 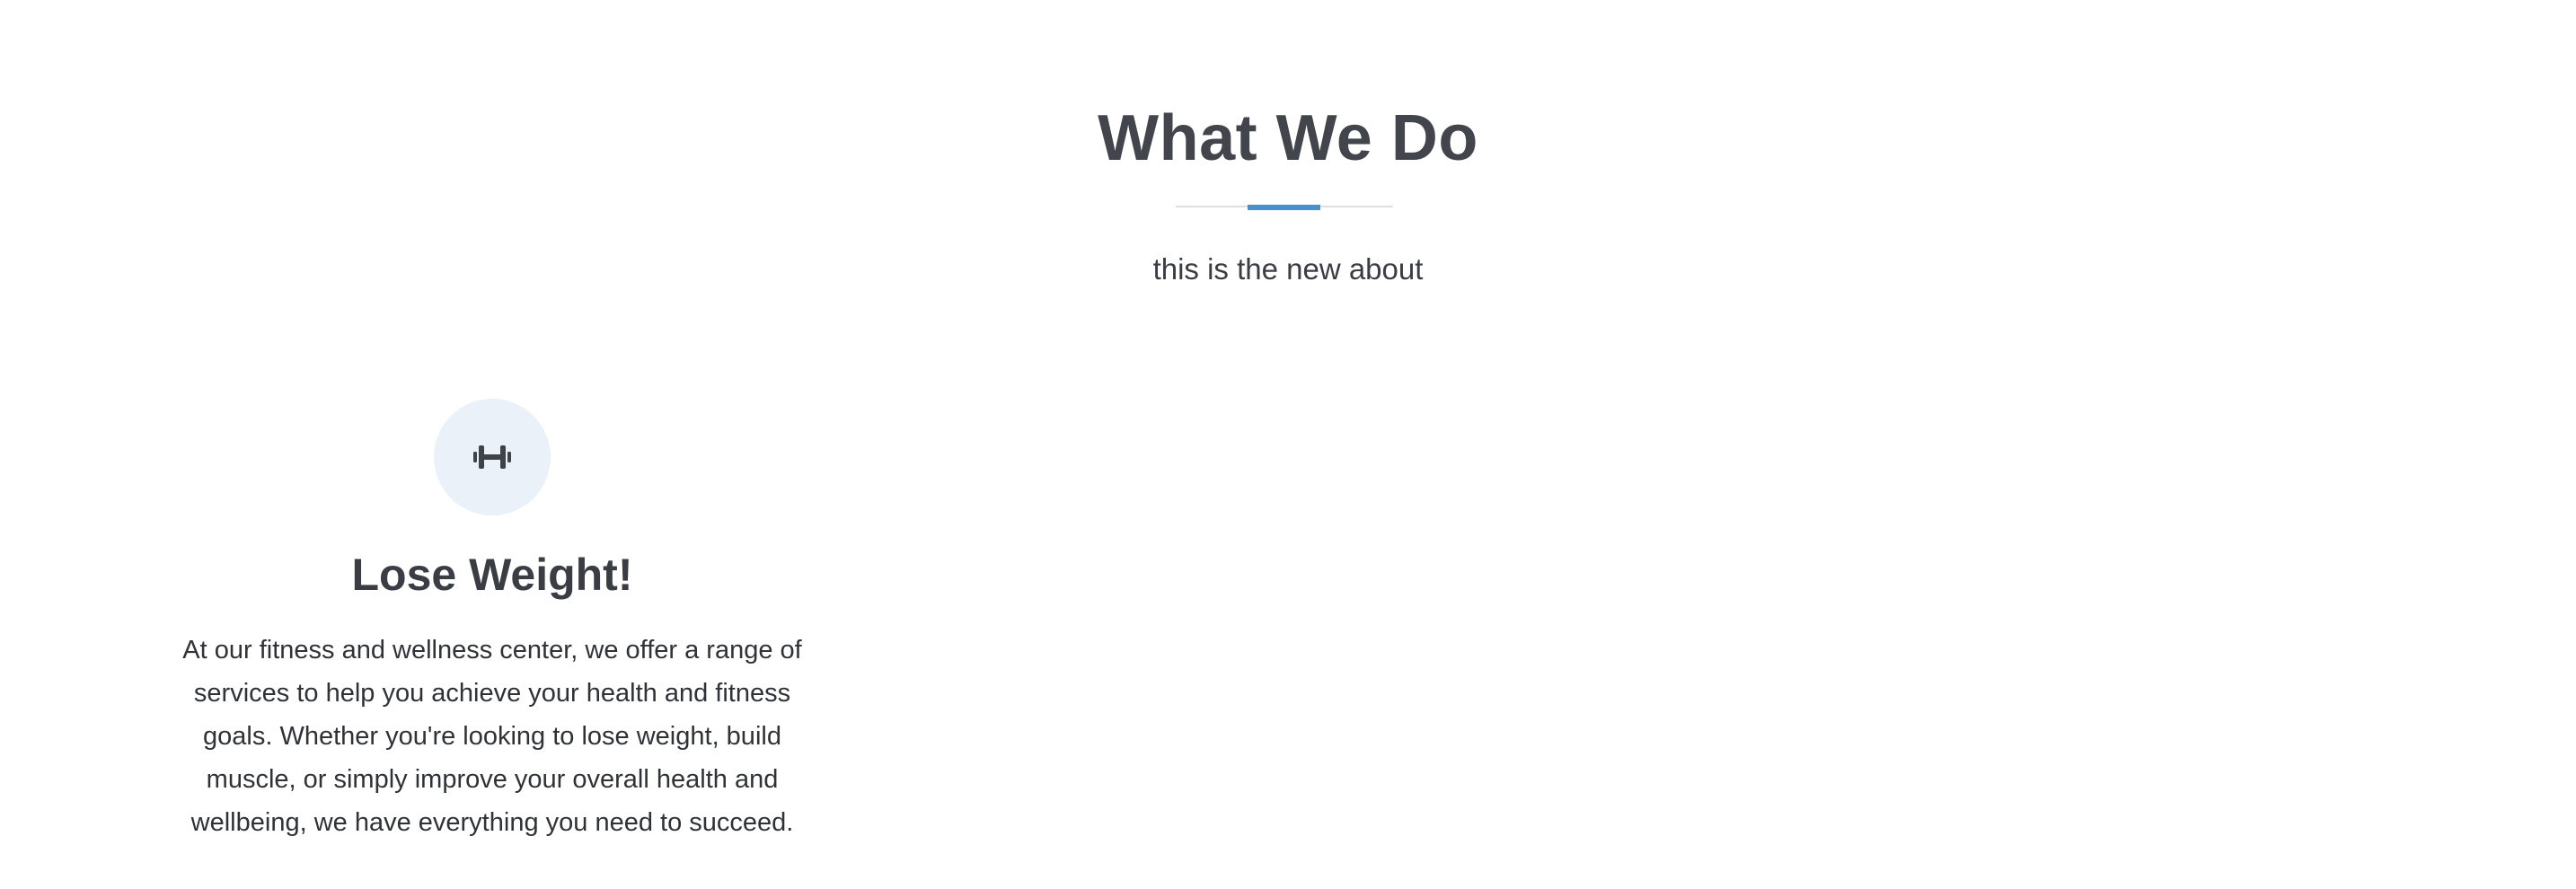 What do you see at coordinates (1288, 138) in the screenshot?
I see `section-title: What We Do` at bounding box center [1288, 138].